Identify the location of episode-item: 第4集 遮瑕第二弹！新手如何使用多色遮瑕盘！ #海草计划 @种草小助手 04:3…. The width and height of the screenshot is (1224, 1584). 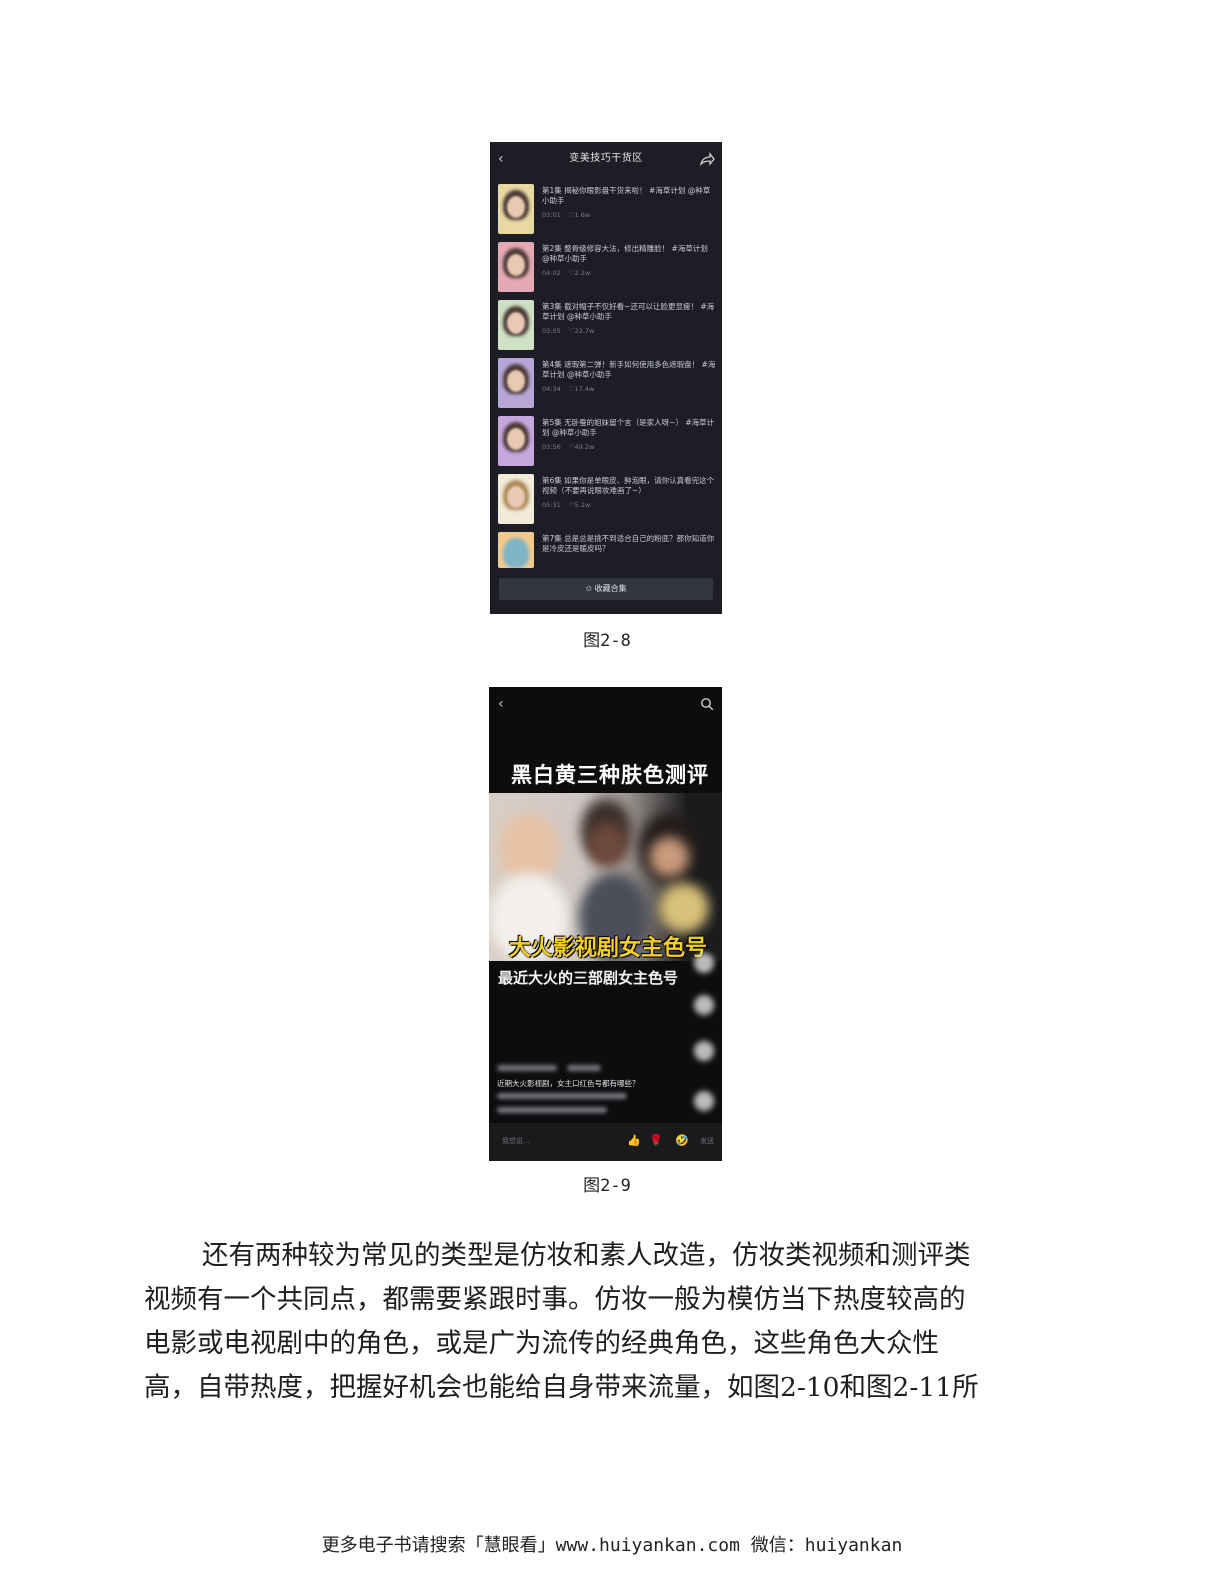
(607, 385).